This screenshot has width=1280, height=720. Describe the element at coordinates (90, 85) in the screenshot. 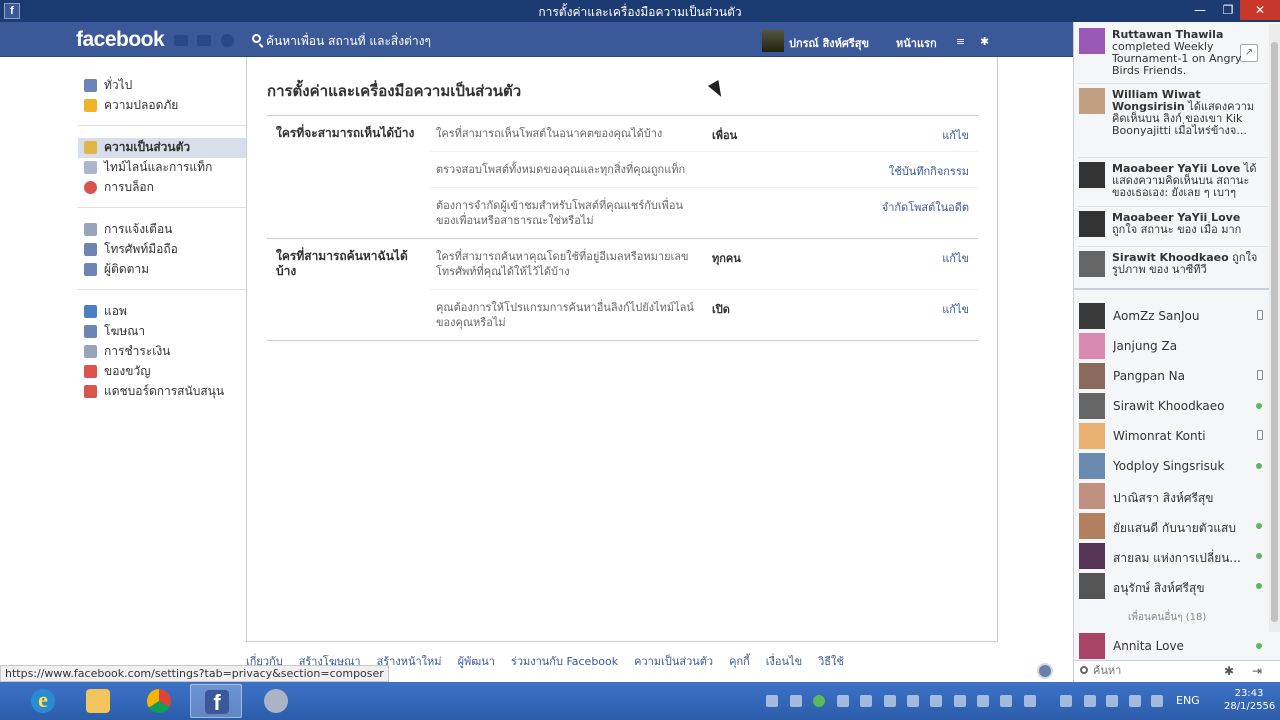

I see `gear-icon` at that location.